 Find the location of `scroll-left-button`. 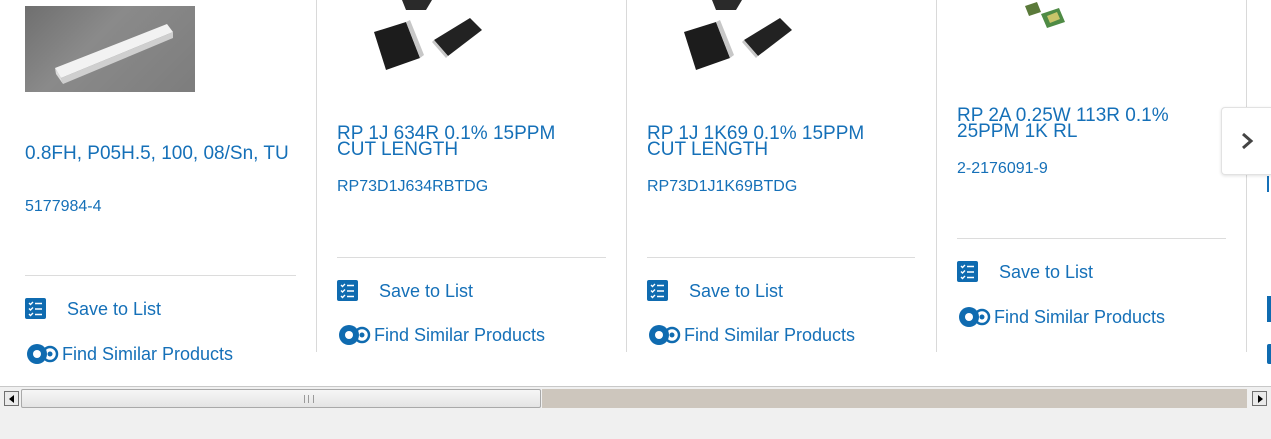

scroll-left-button is located at coordinates (11, 398).